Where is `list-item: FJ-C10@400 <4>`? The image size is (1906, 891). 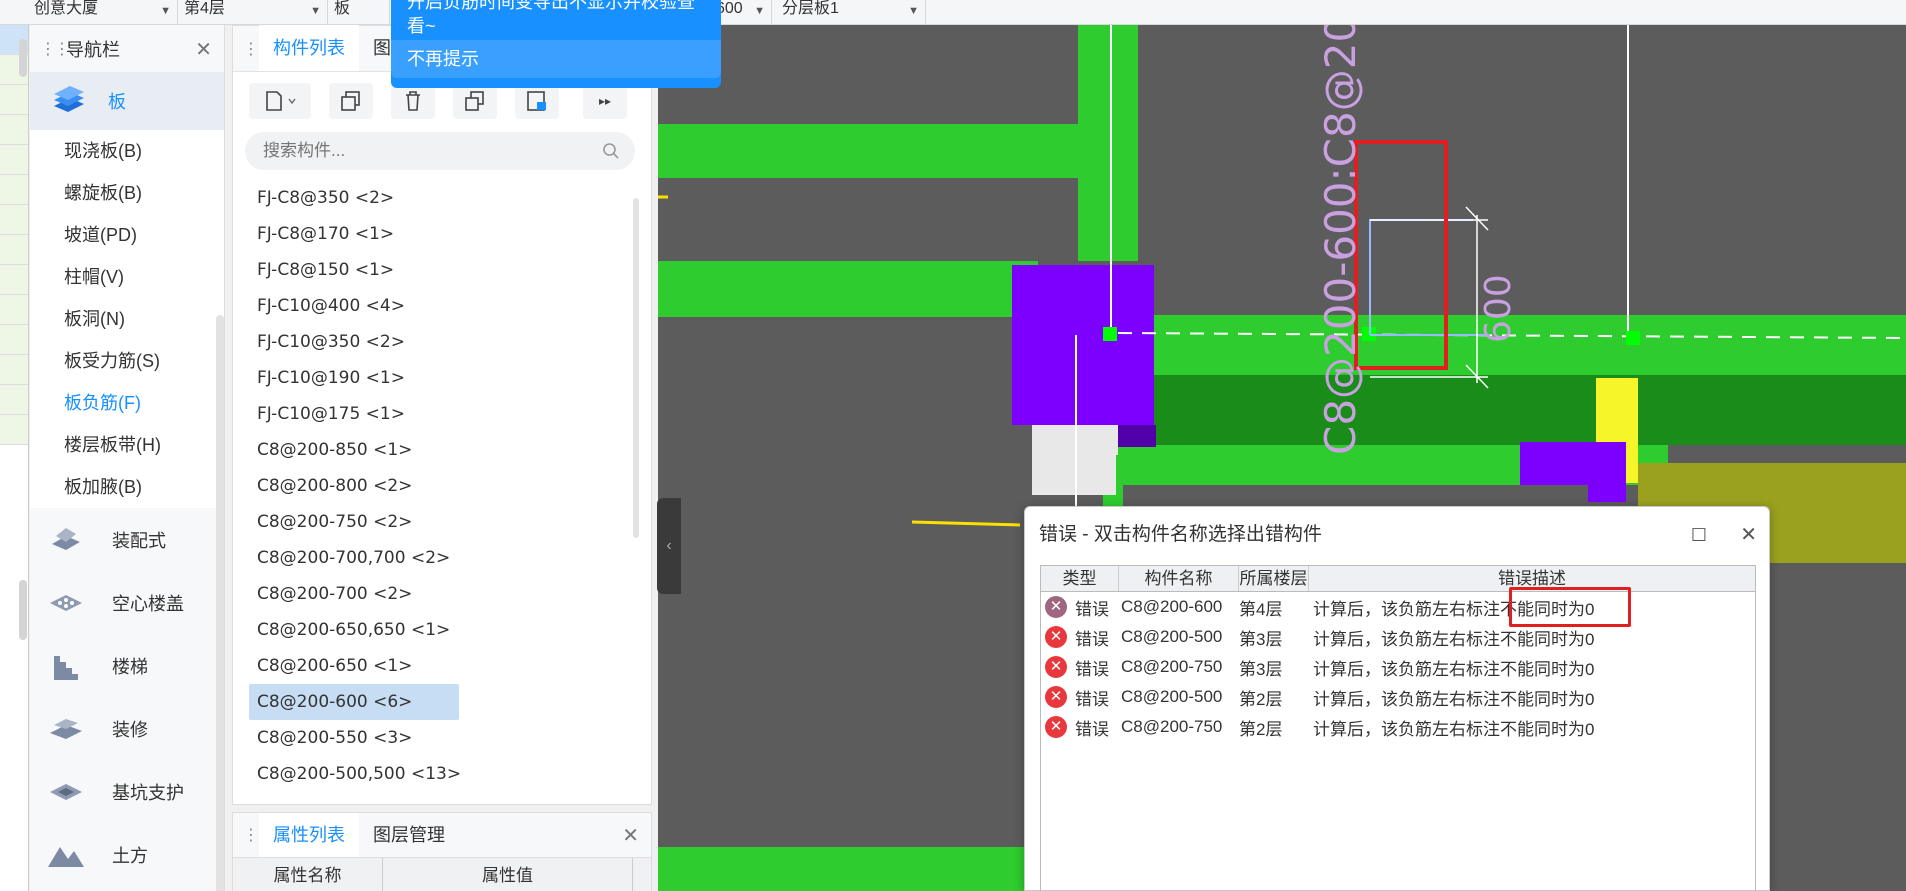 list-item: FJ-C10@400 <4> is located at coordinates (442, 306).